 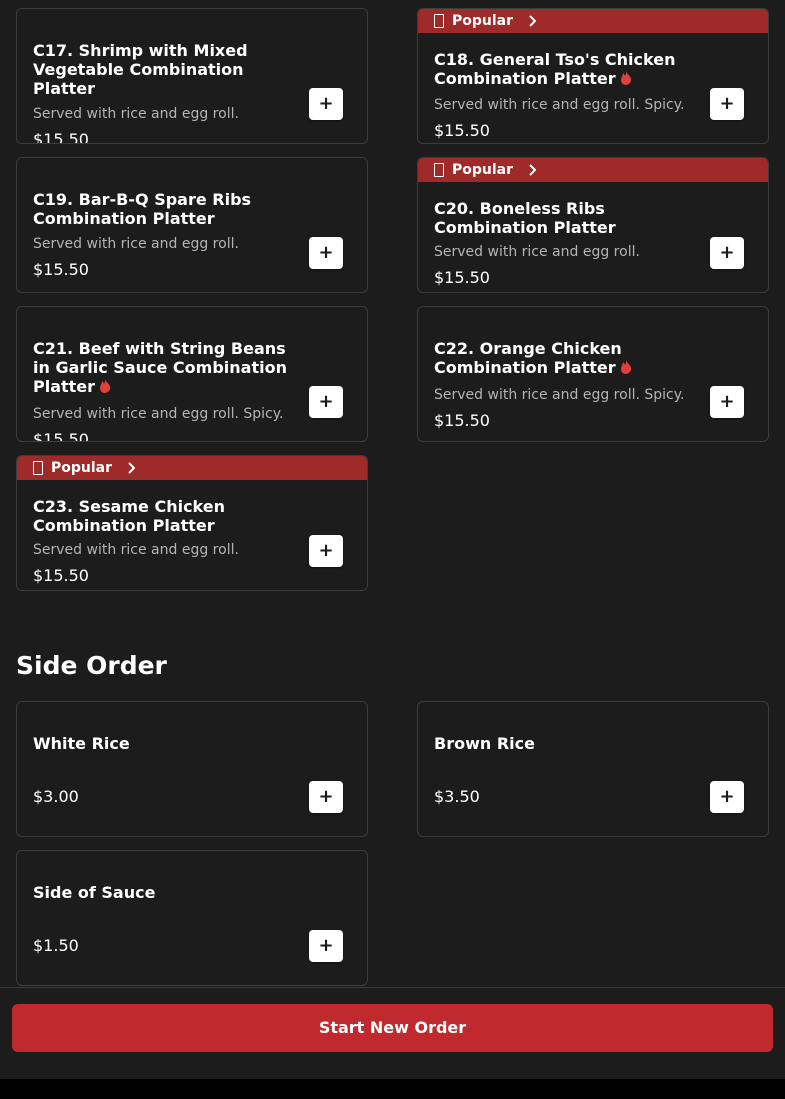 What do you see at coordinates (593, 769) in the screenshot?
I see `side-item-card: Brown Rice $3.50 +` at bounding box center [593, 769].